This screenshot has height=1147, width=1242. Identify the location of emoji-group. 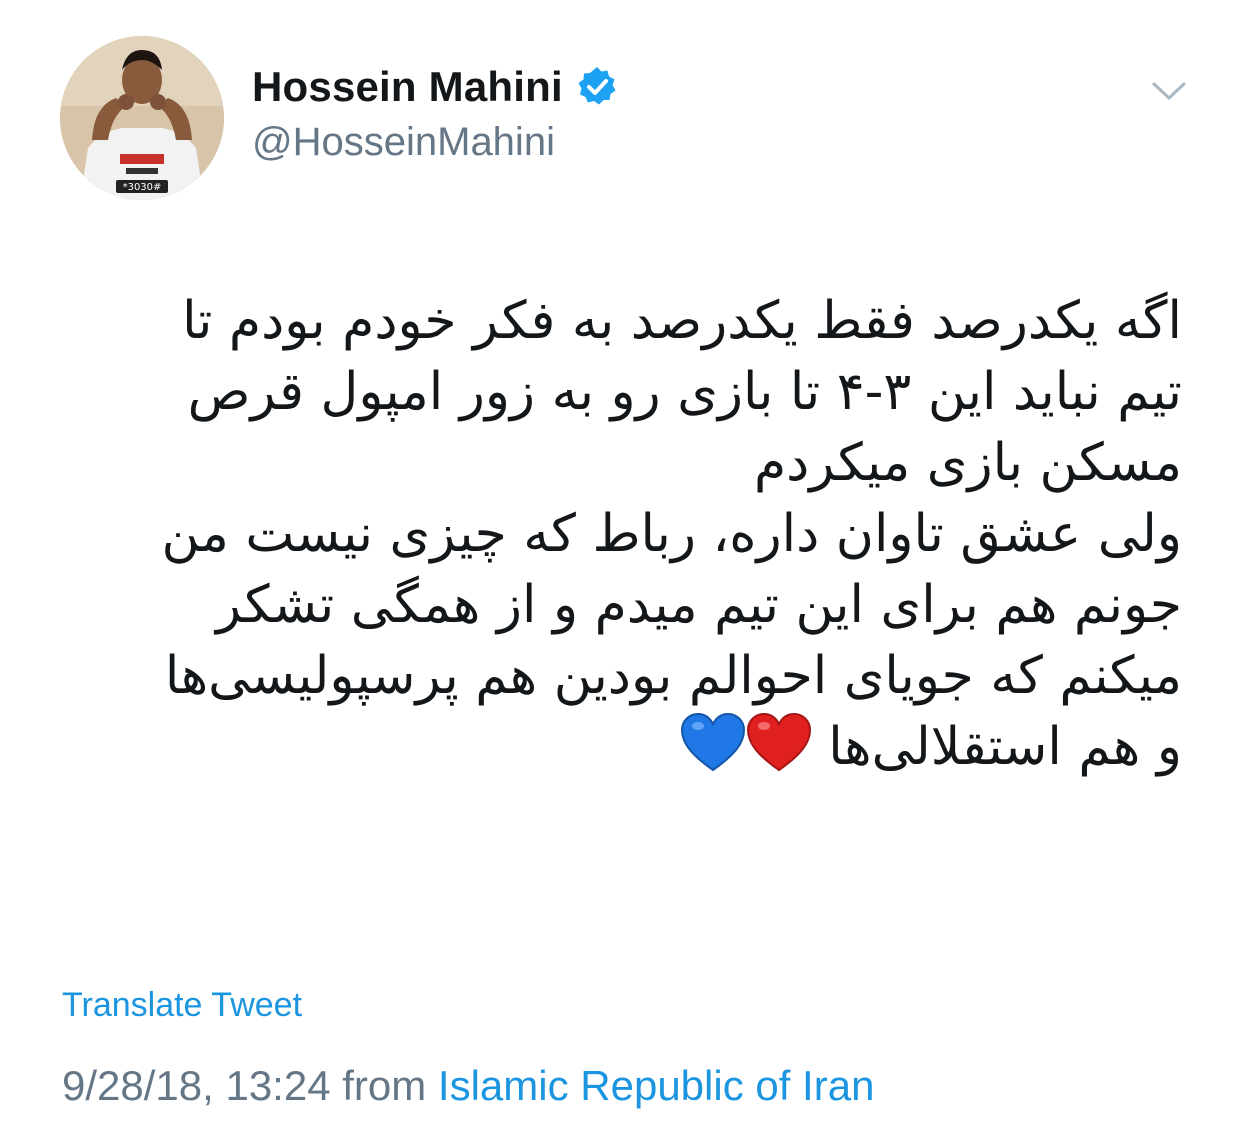
(746, 752).